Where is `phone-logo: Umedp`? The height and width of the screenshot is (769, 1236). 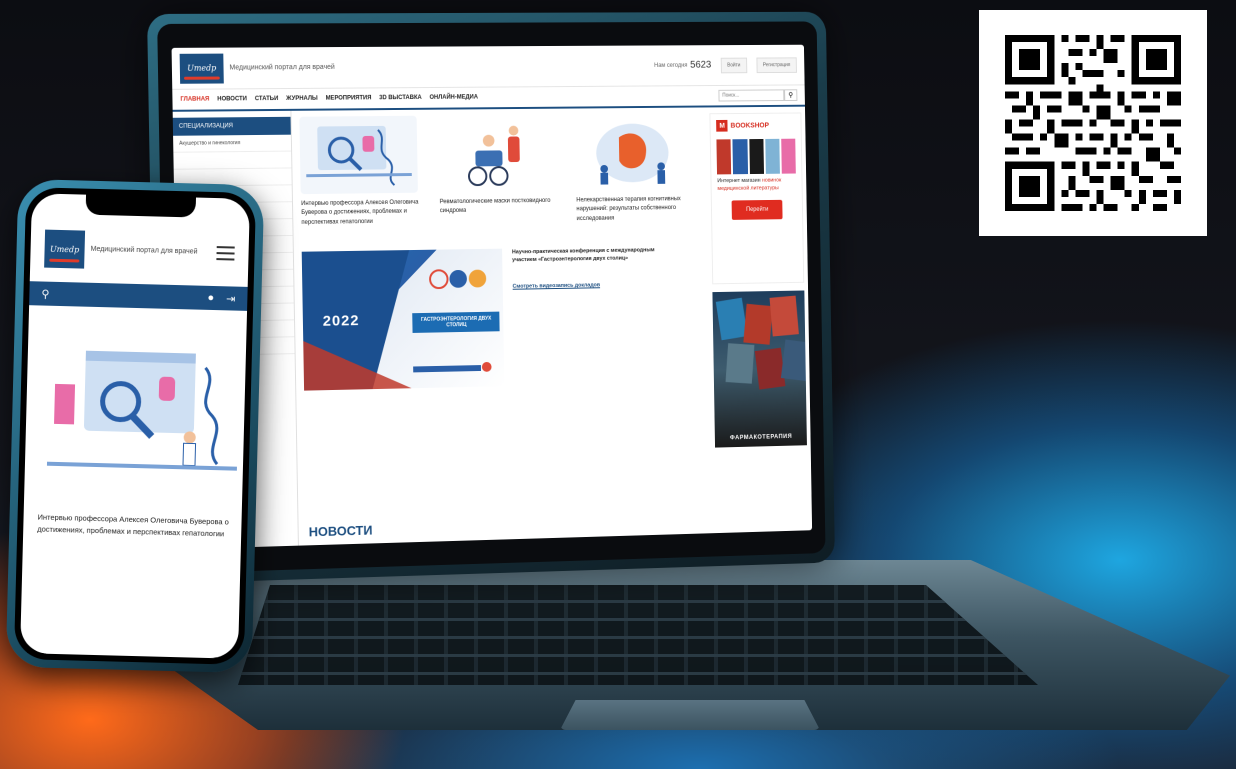 phone-logo: Umedp is located at coordinates (65, 249).